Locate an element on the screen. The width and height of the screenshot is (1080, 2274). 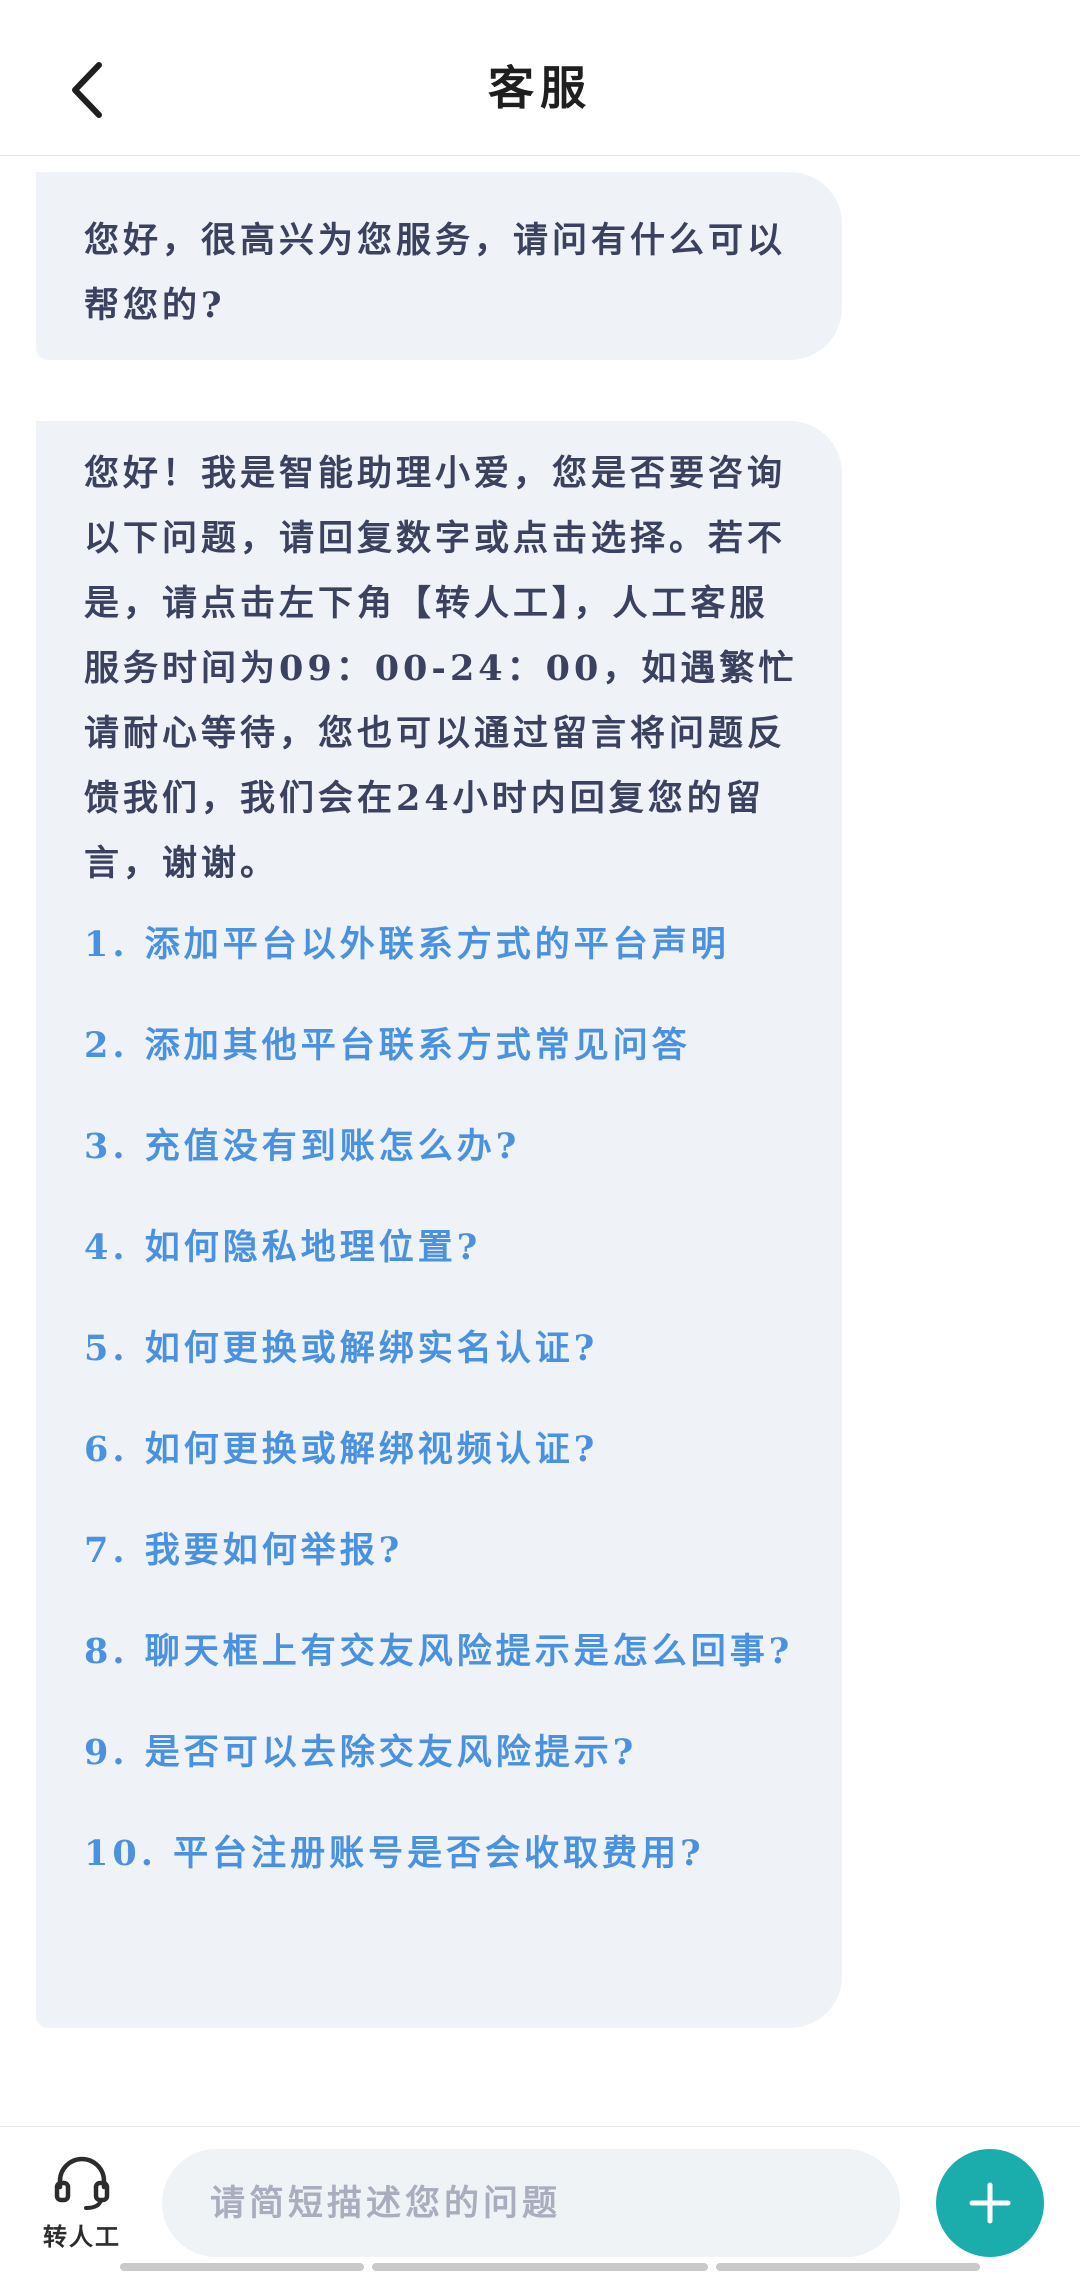
transfer-to-human-button: 转人工 is located at coordinates (82, 2208).